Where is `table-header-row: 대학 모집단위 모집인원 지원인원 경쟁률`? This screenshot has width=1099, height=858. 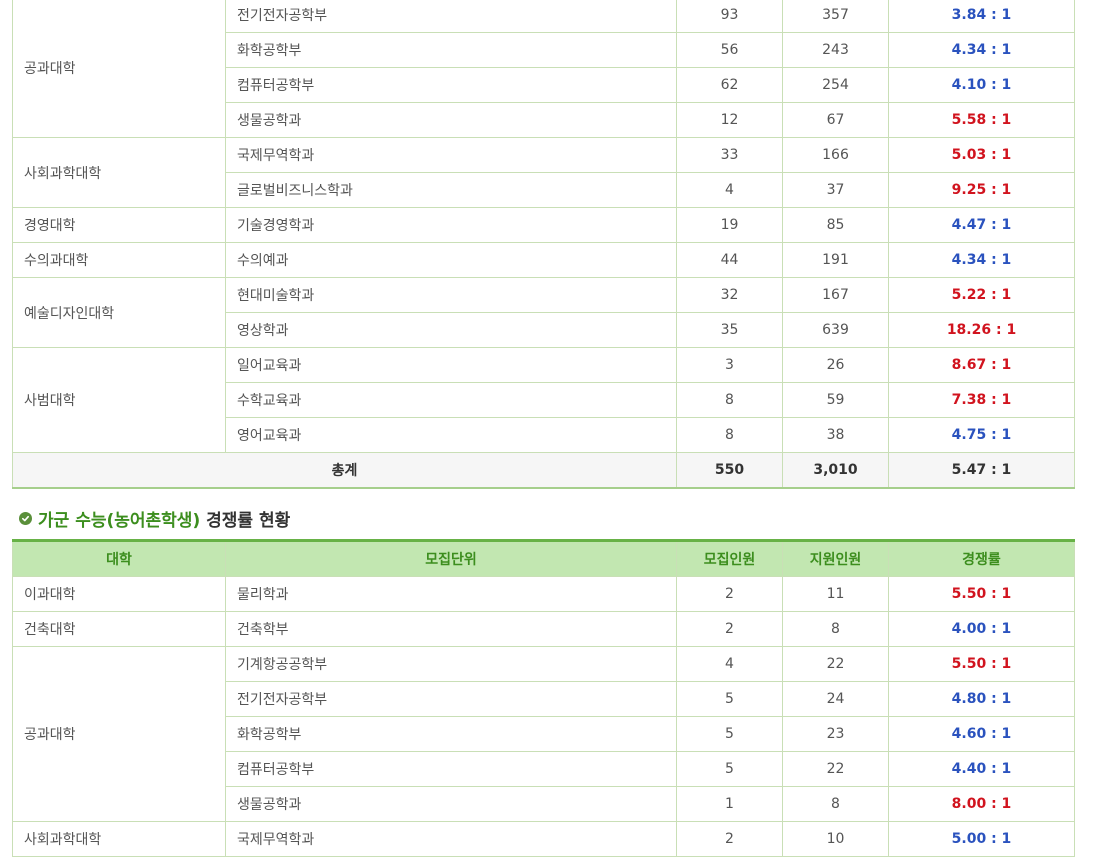
table-header-row: 대학 모집단위 모집인원 지원인원 경쟁률 is located at coordinates (543, 558).